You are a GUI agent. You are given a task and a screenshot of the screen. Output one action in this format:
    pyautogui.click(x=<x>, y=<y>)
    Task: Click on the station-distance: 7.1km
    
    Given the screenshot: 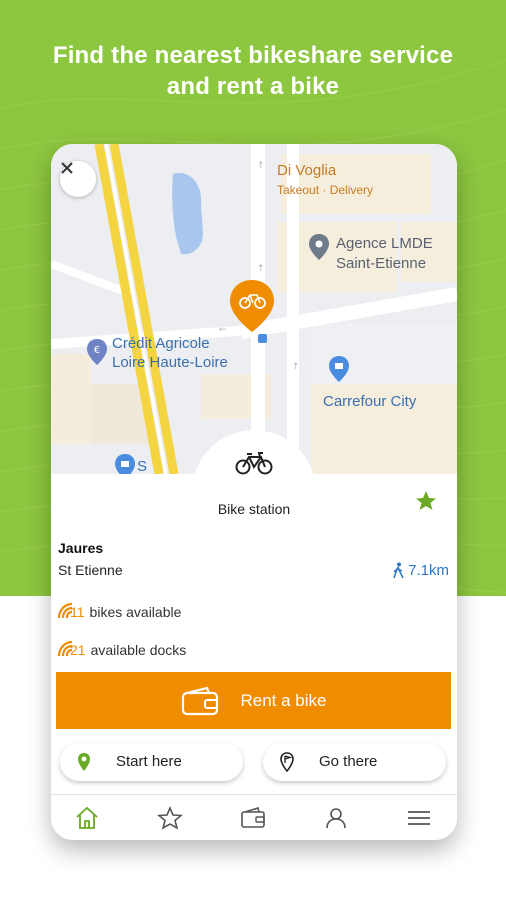 What is the action you would take?
    pyautogui.click(x=420, y=570)
    